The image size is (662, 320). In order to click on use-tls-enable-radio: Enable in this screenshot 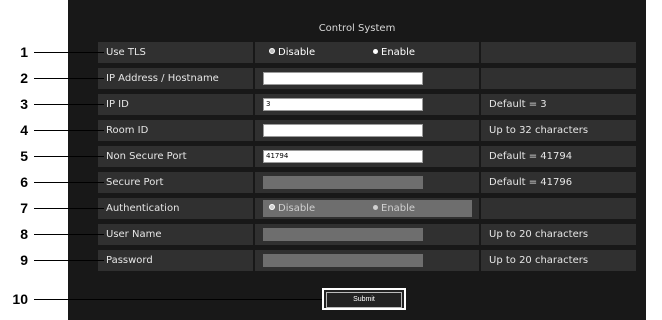, I will do `click(394, 52)`.